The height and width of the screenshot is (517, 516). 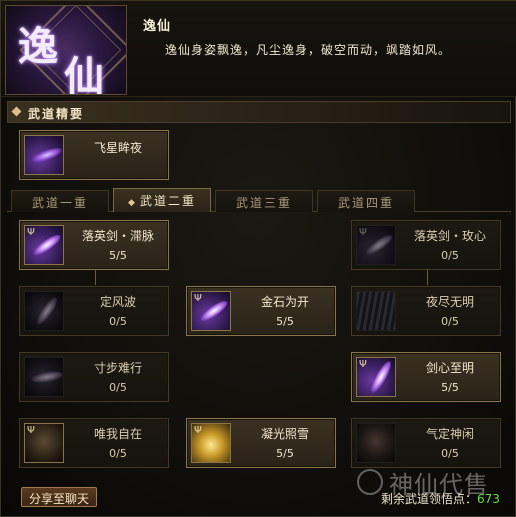 What do you see at coordinates (284, 434) in the screenshot?
I see `skill-name: 凝光照雪` at bounding box center [284, 434].